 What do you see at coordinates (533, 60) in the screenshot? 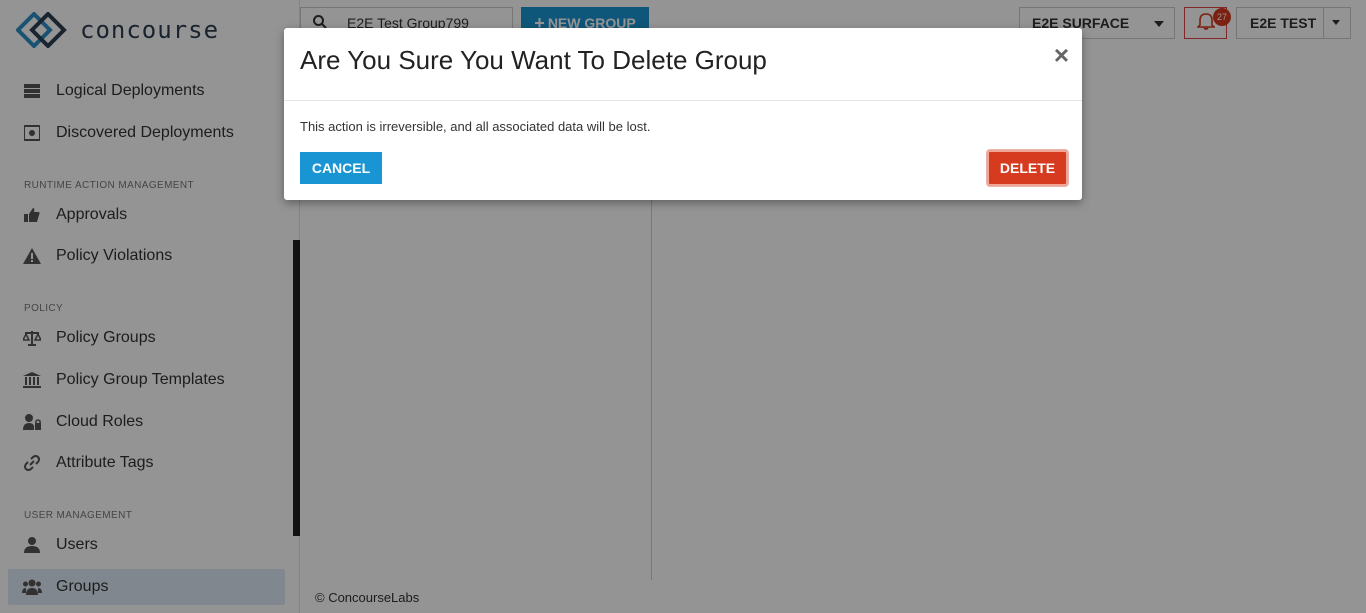
I see `modal-title: Are You Sure You Want To Delete Group` at bounding box center [533, 60].